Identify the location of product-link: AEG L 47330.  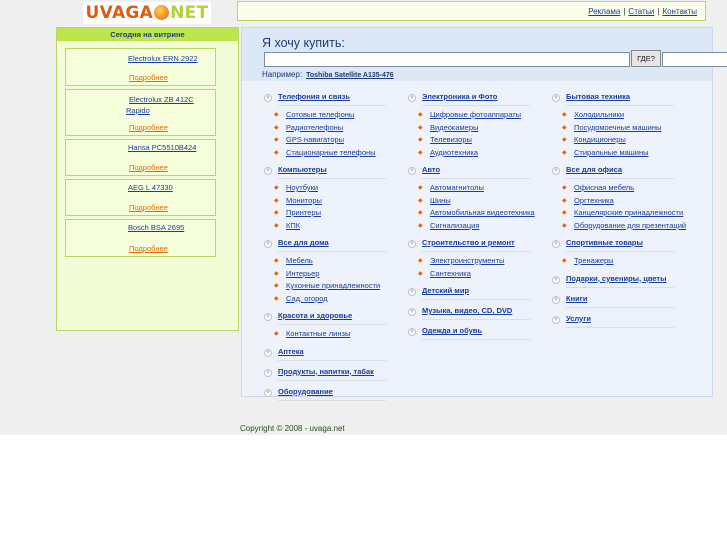
(150, 187).